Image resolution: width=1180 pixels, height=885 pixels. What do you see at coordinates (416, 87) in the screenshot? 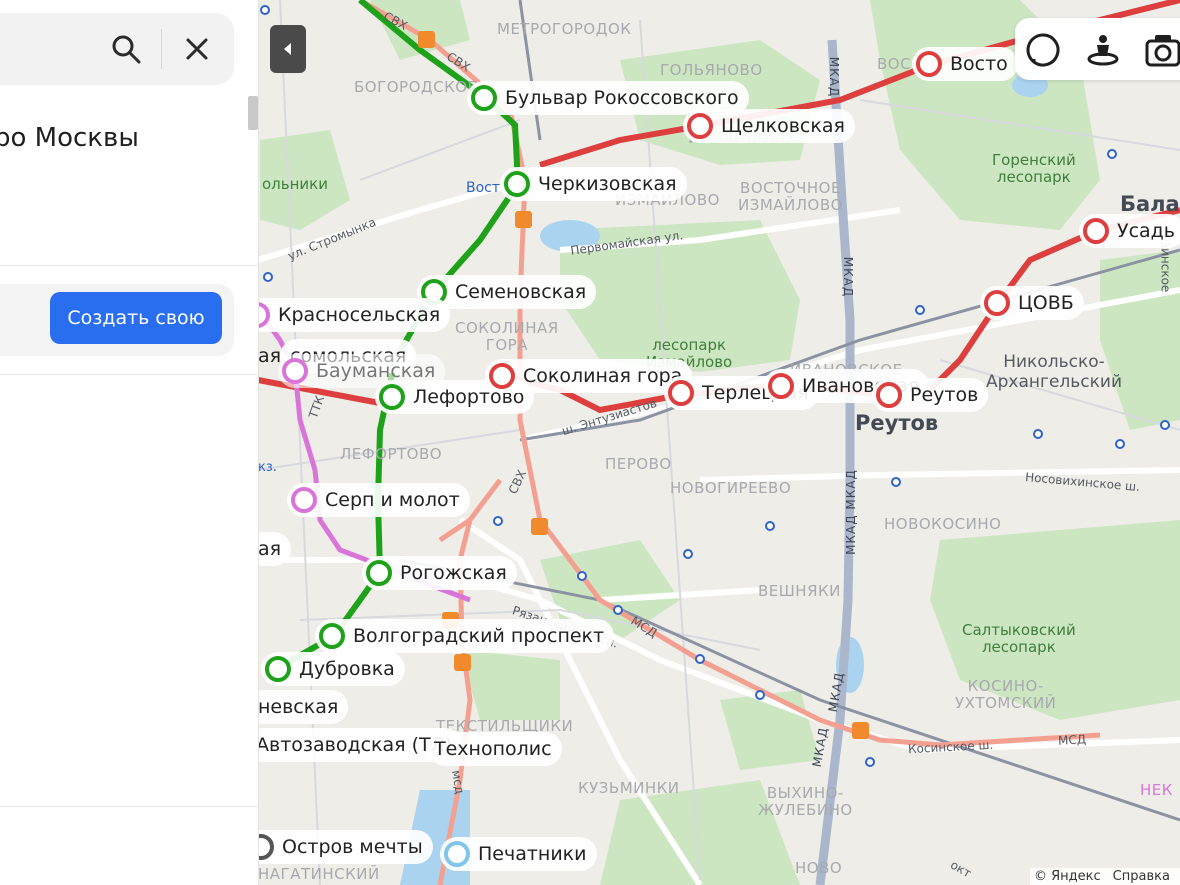
I see `district-label: БОГОРОДСКОЕ` at bounding box center [416, 87].